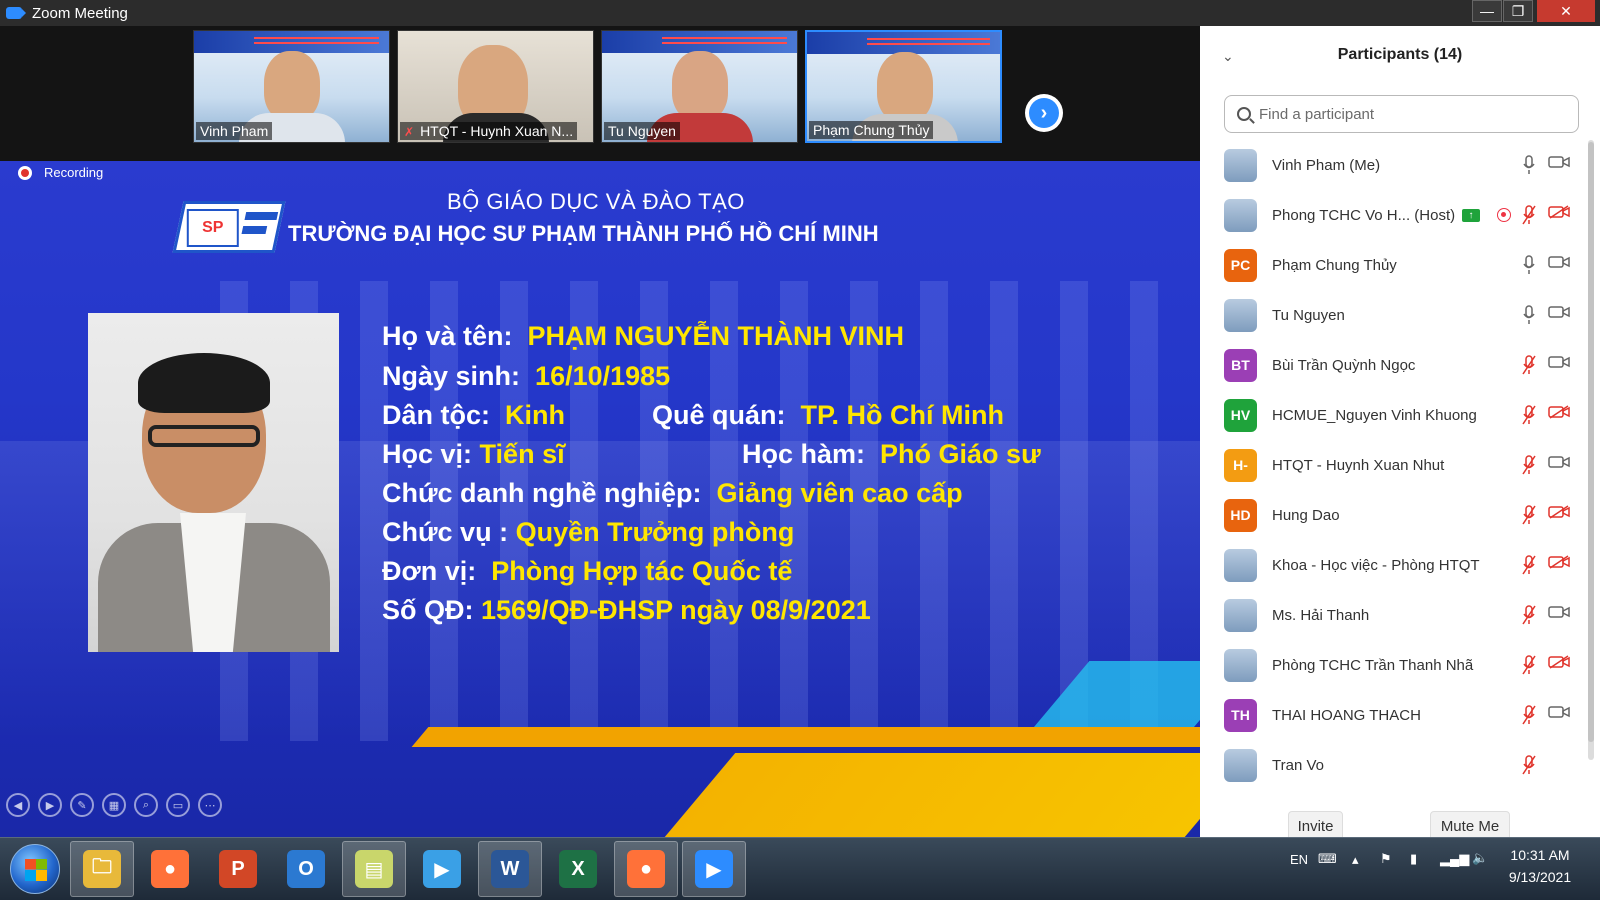  What do you see at coordinates (526, 376) in the screenshot?
I see `field-dob: Ngày sinh: 16/10/1985` at bounding box center [526, 376].